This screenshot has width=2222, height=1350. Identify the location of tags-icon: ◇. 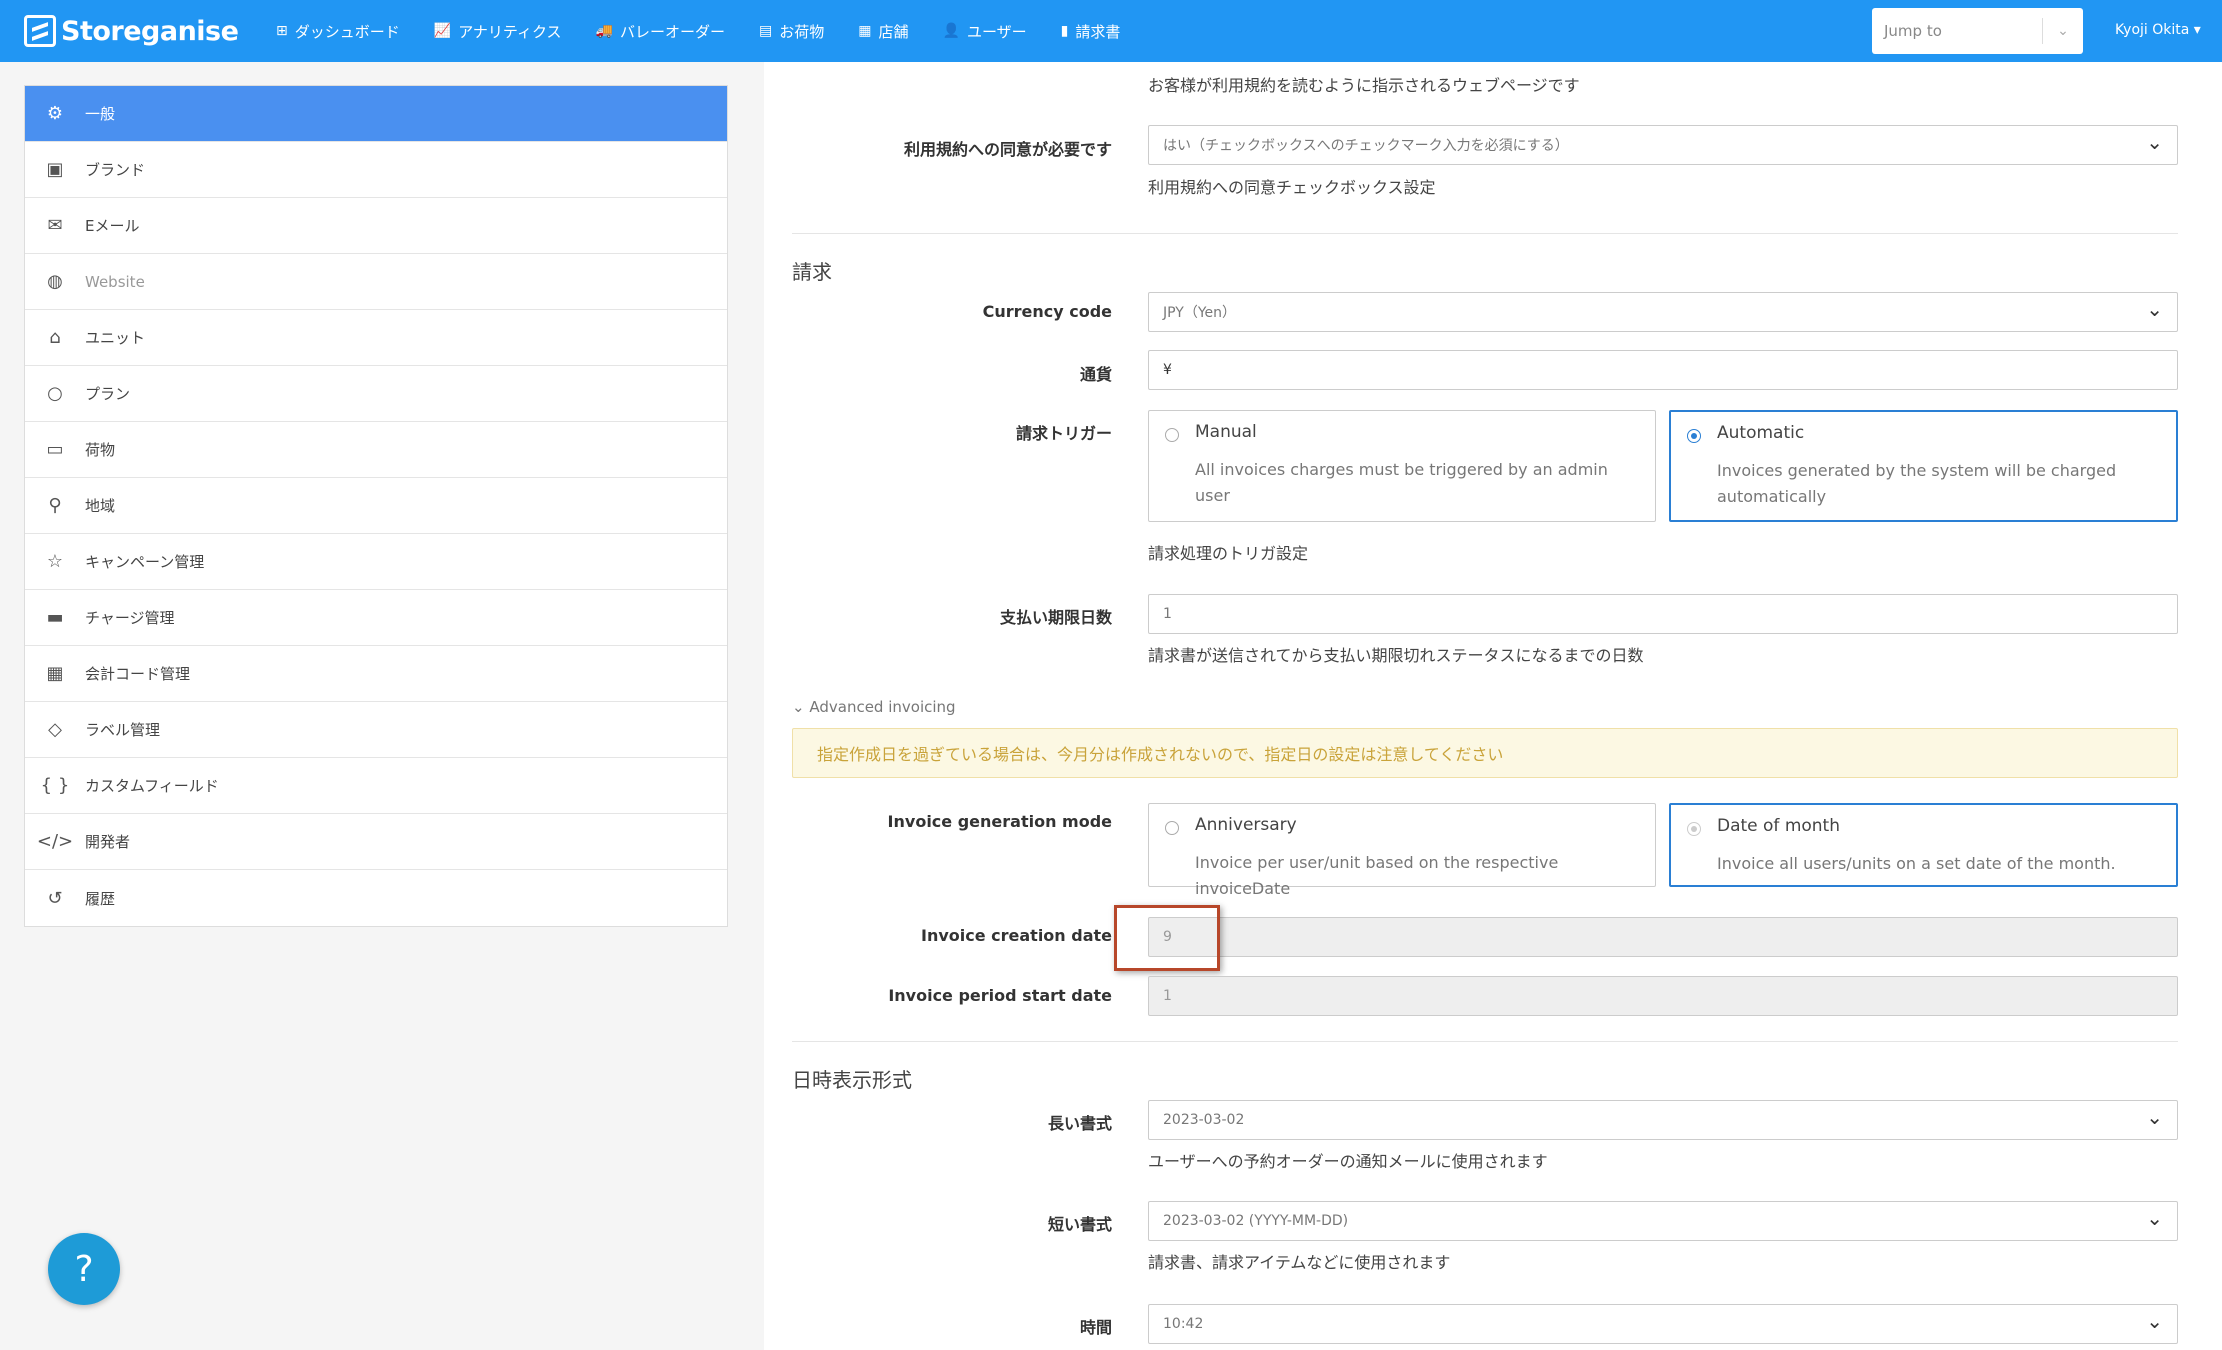
(55, 729).